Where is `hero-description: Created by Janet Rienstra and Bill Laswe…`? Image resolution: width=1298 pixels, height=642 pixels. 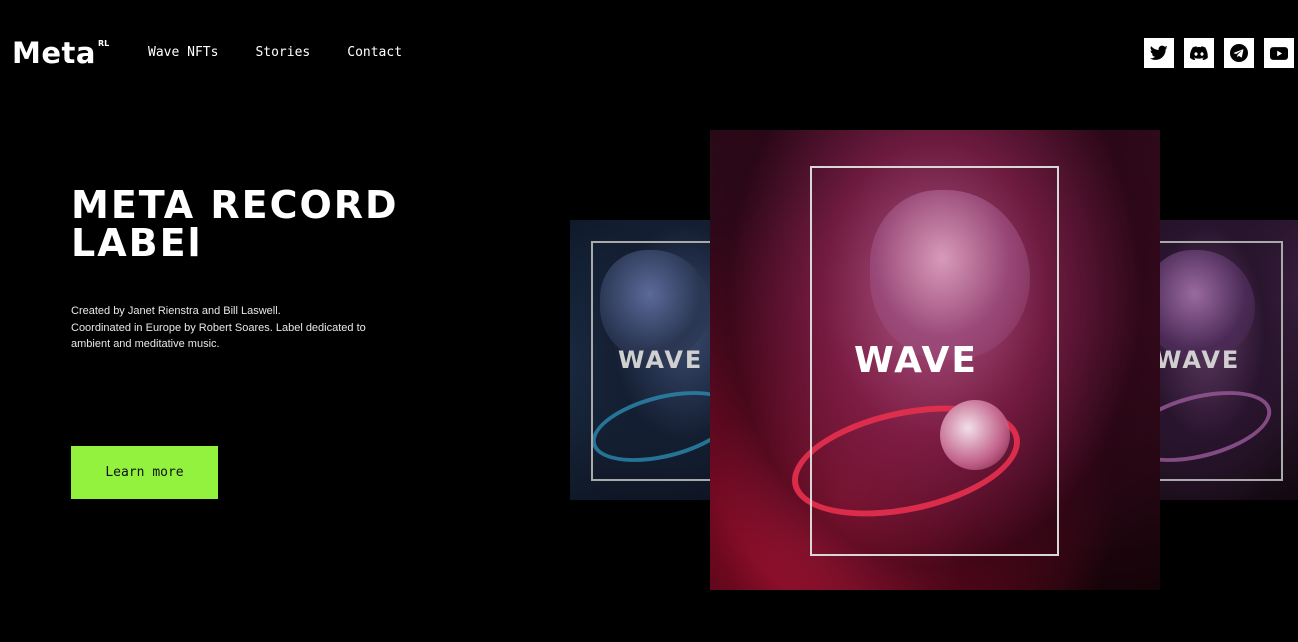
hero-description: Created by Janet Rienstra and Bill Laswe… is located at coordinates (236, 328).